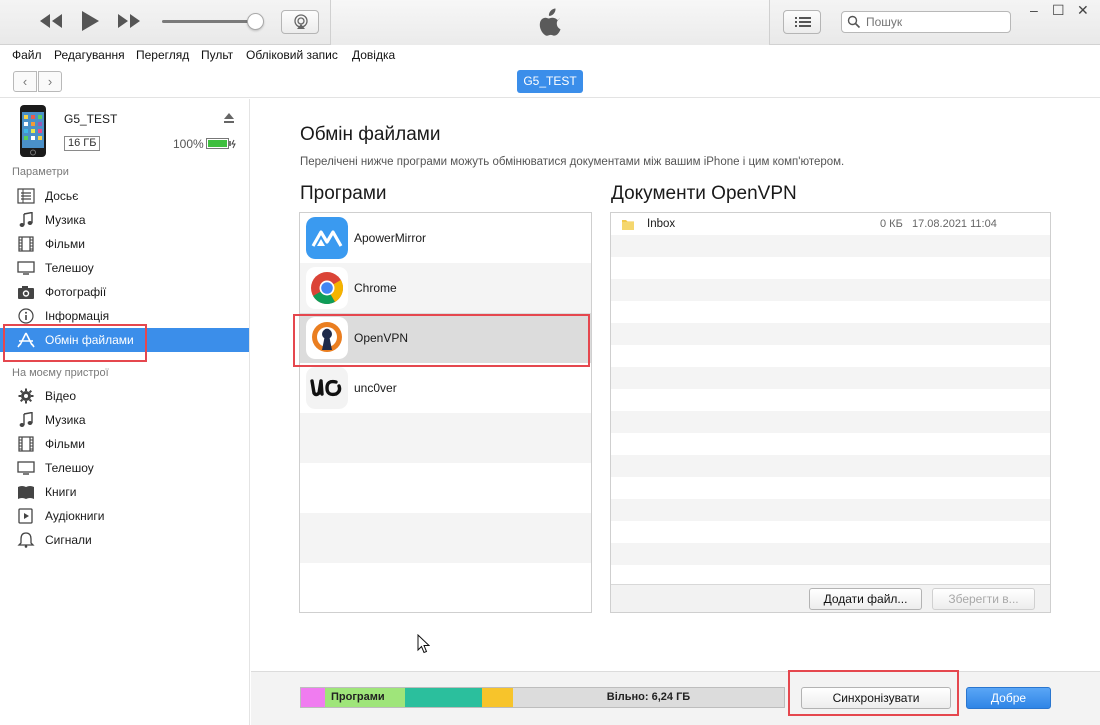 The width and height of the screenshot is (1100, 725). I want to click on menu-controls: Пульт, so click(217, 55).